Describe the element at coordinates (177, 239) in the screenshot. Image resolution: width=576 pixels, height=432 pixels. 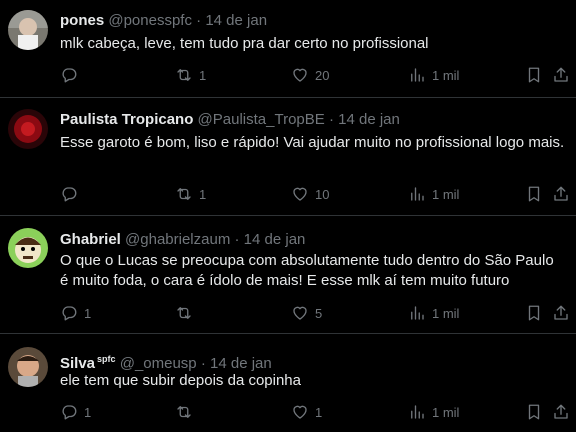
I see `handle: @ghabrielzaum` at that location.